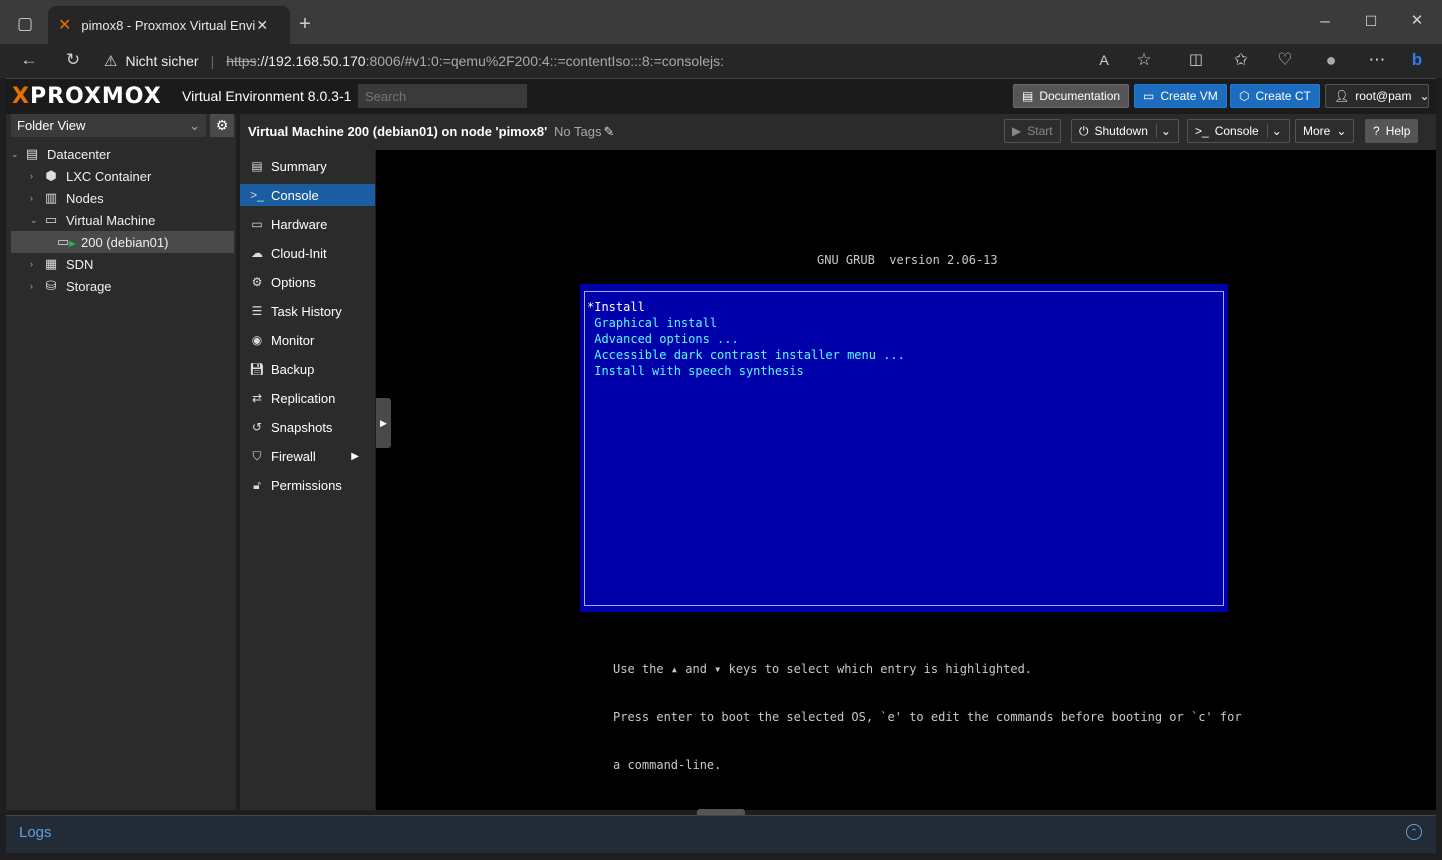 This screenshot has height=860, width=1442. Describe the element at coordinates (307, 427) in the screenshot. I see `nav-item-snapshots: ↺ Snapshots` at that location.